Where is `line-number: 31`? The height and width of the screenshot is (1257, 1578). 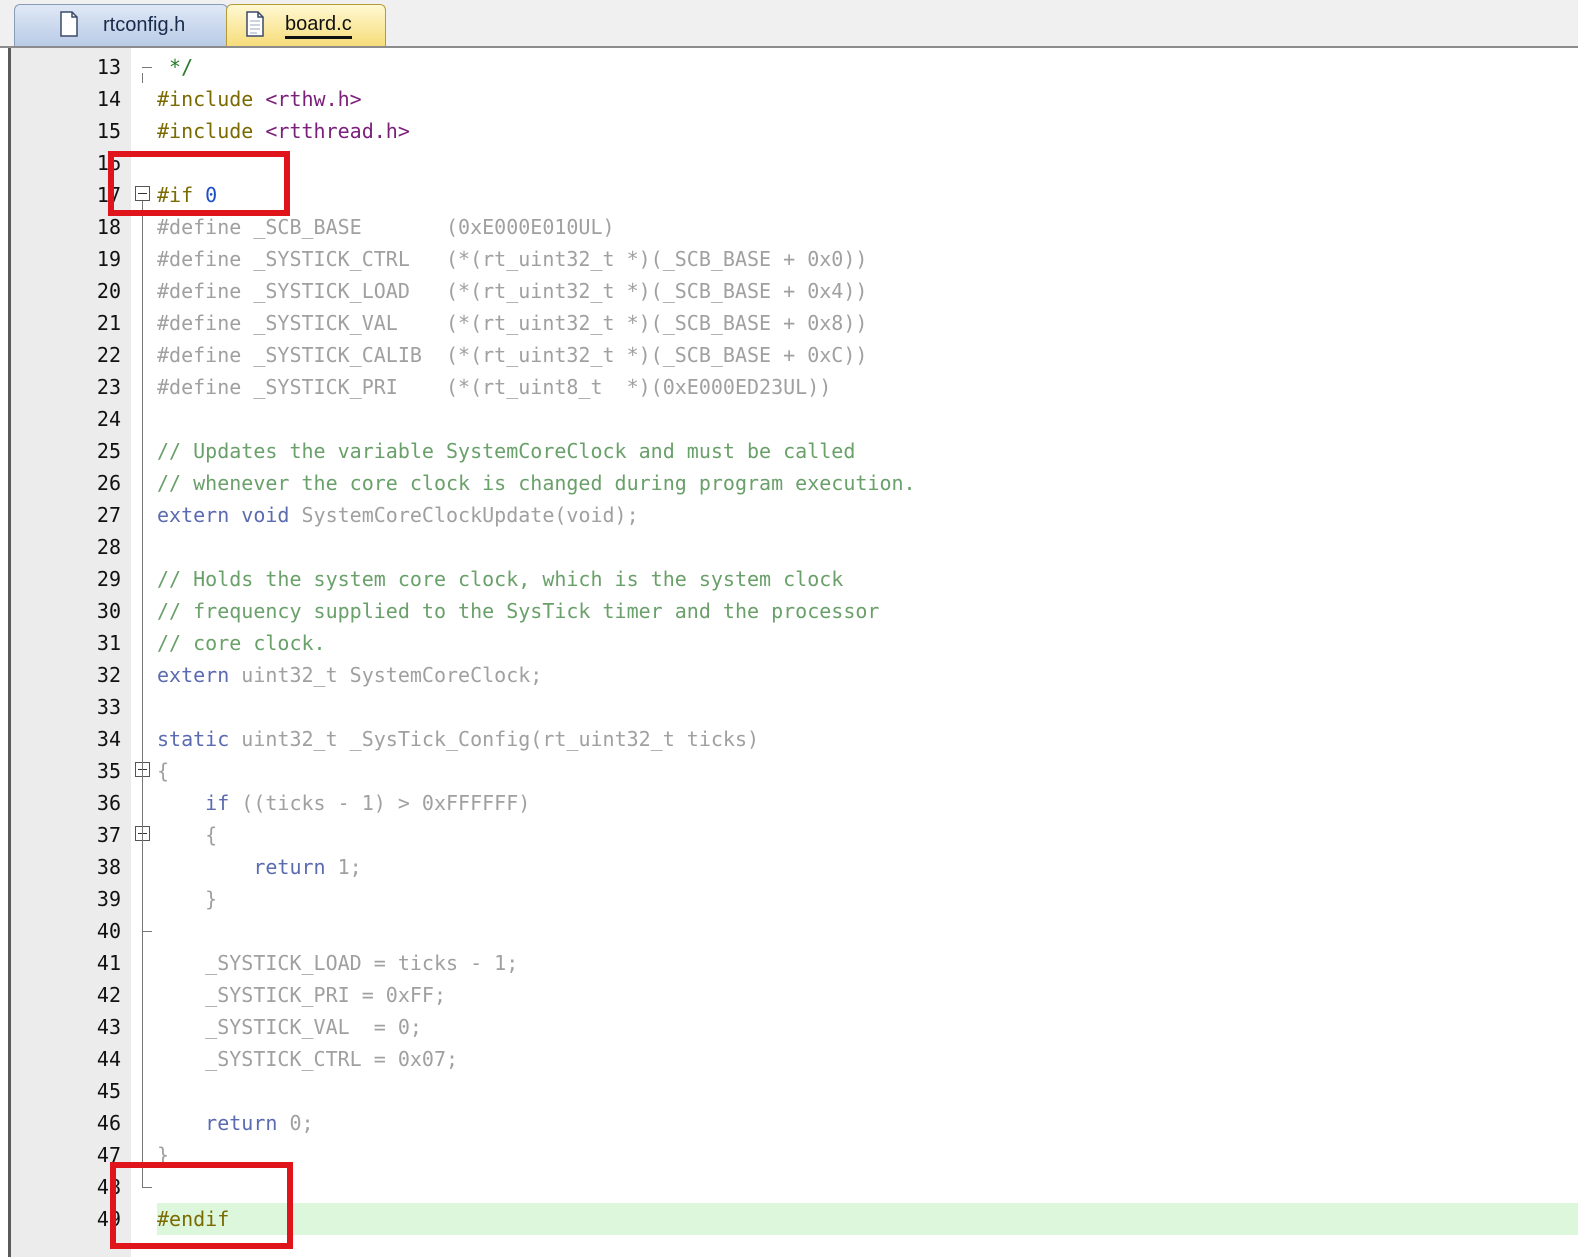
line-number: 31 is located at coordinates (108, 643).